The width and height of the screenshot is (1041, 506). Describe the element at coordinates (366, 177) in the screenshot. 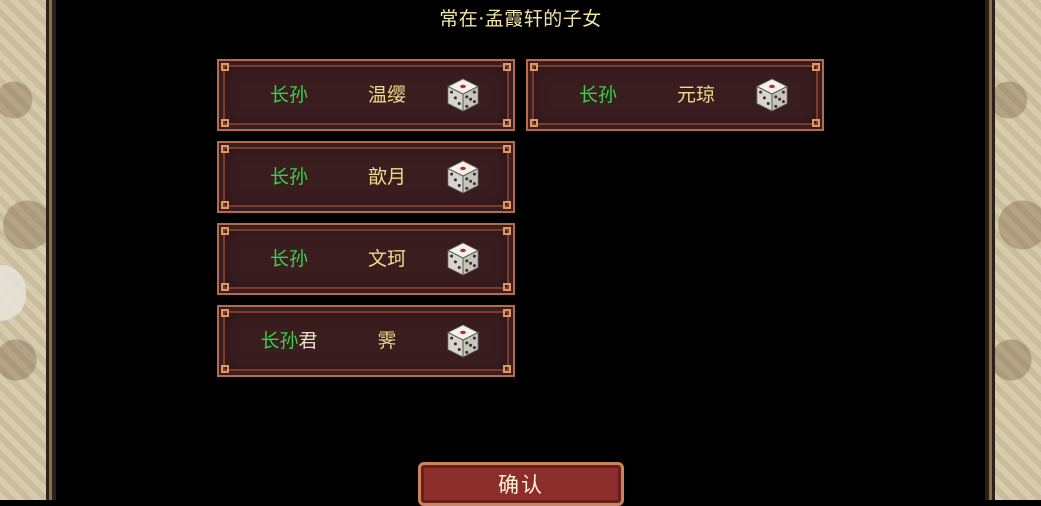

I see `child-card: 长孙 歆月` at that location.